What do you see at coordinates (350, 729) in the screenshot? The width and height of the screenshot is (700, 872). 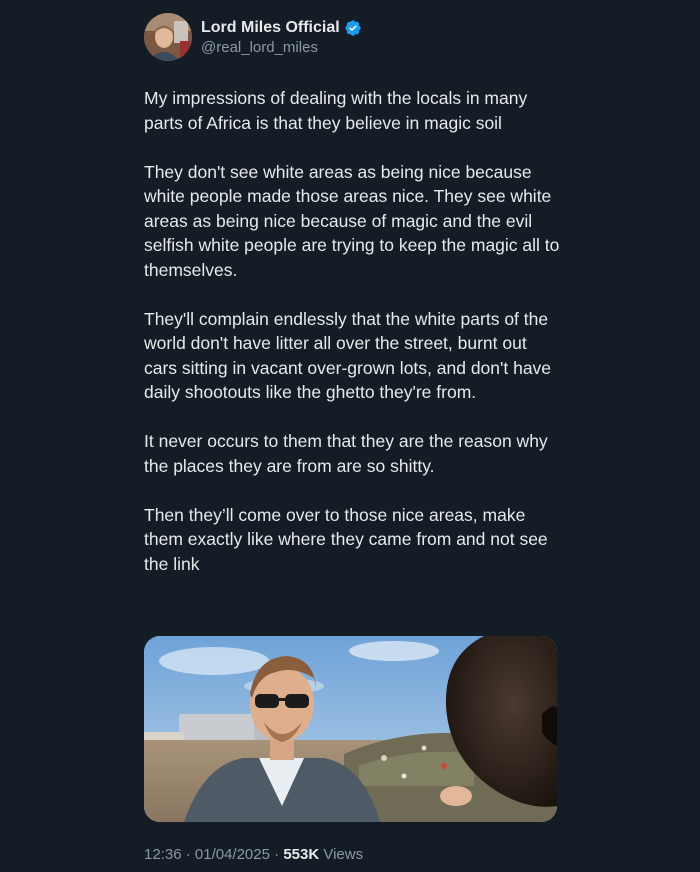 I see `tweet-photo` at bounding box center [350, 729].